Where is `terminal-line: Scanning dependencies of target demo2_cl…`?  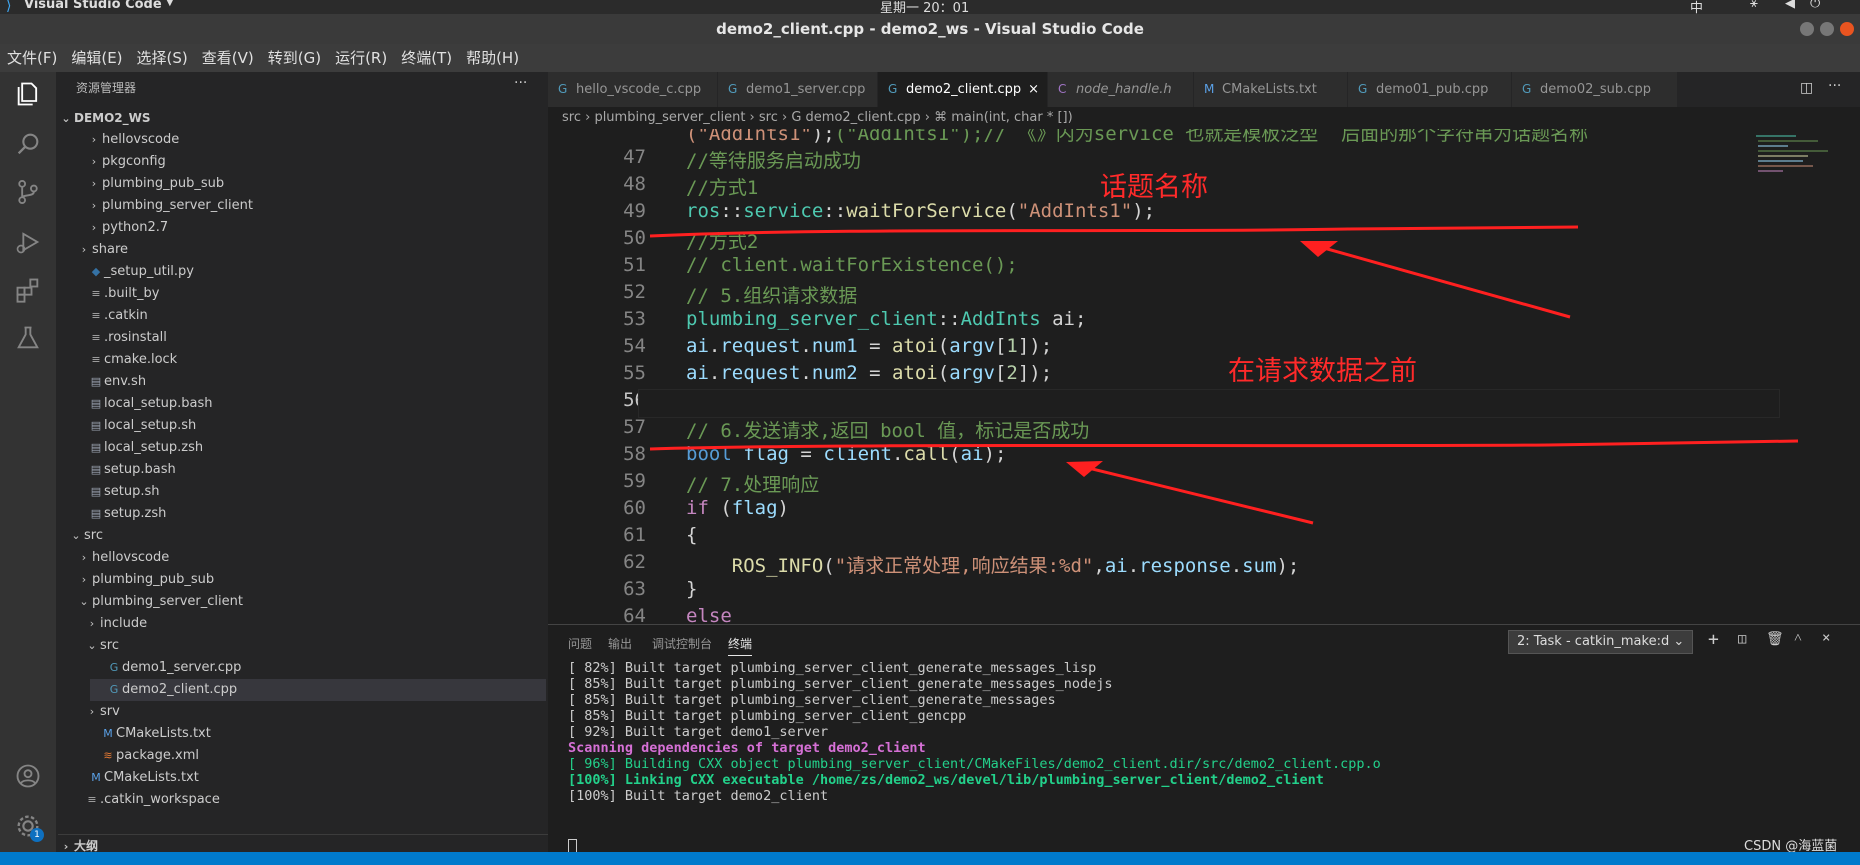 terminal-line: Scanning dependencies of target demo2_cl… is located at coordinates (747, 748).